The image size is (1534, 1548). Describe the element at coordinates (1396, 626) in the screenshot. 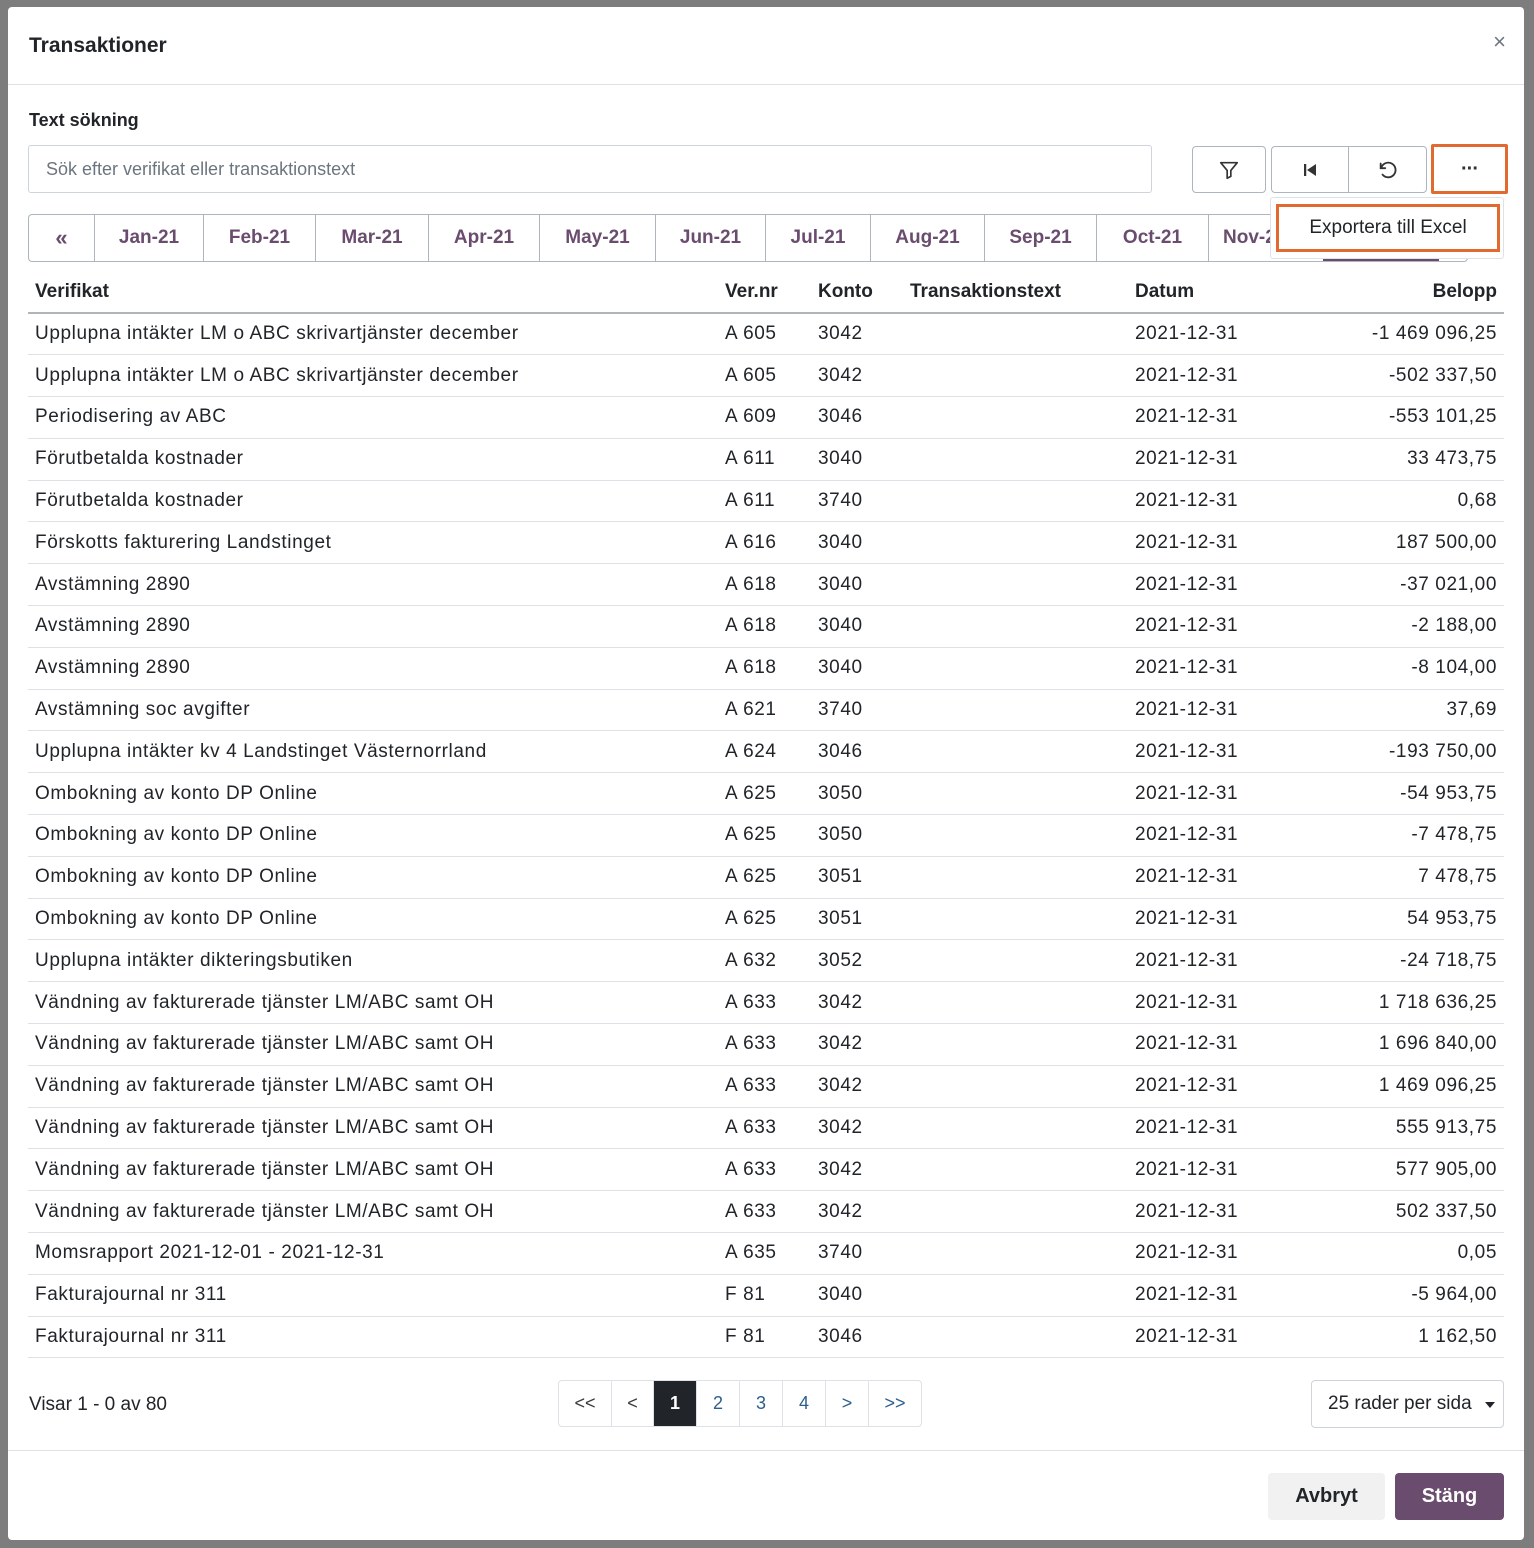

I see `cell-belopp: -2 188,00` at that location.